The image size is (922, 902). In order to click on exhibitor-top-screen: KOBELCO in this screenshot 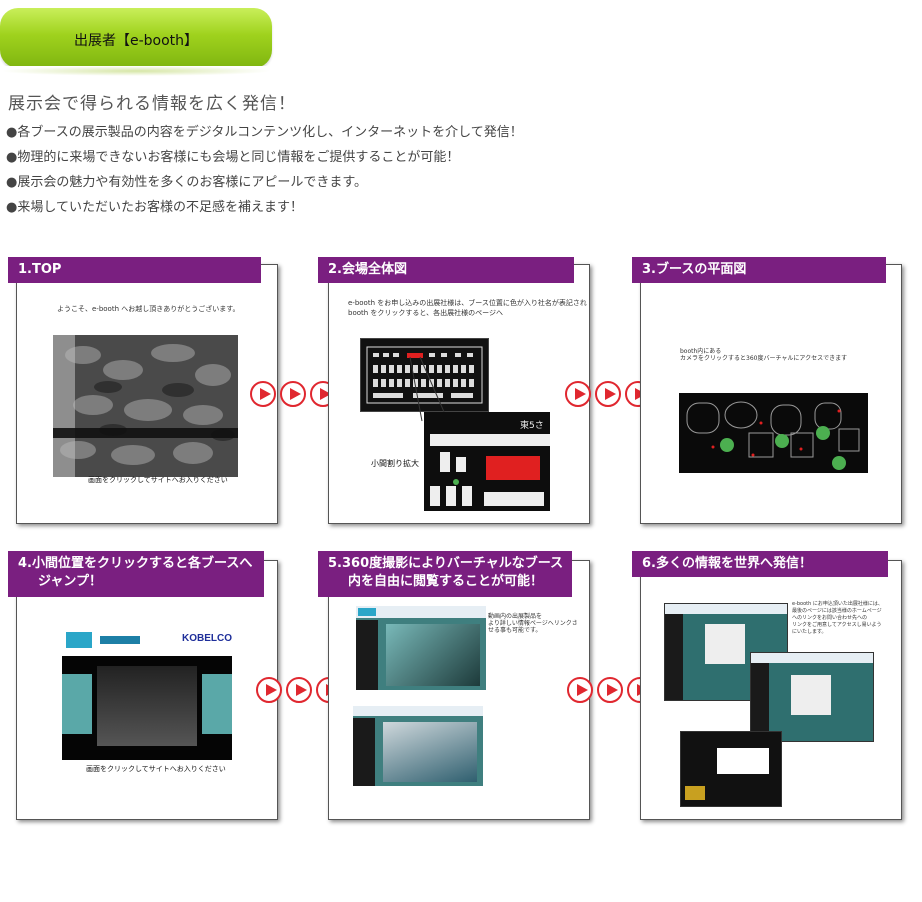, I will do `click(147, 694)`.